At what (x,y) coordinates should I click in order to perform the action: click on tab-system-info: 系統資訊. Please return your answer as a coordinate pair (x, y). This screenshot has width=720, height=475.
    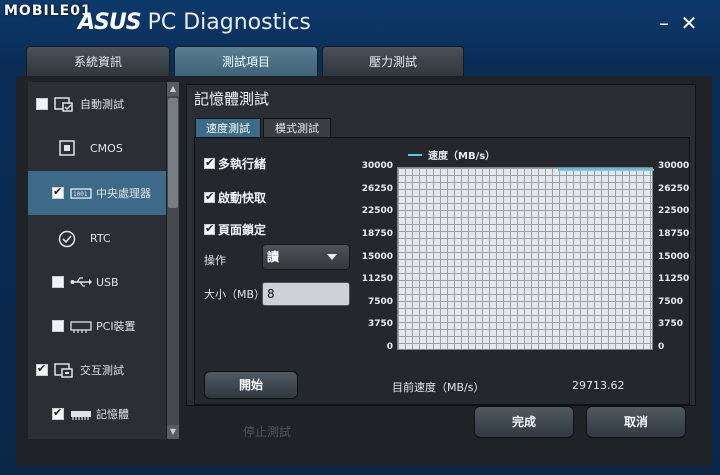
    Looking at the image, I should click on (98, 61).